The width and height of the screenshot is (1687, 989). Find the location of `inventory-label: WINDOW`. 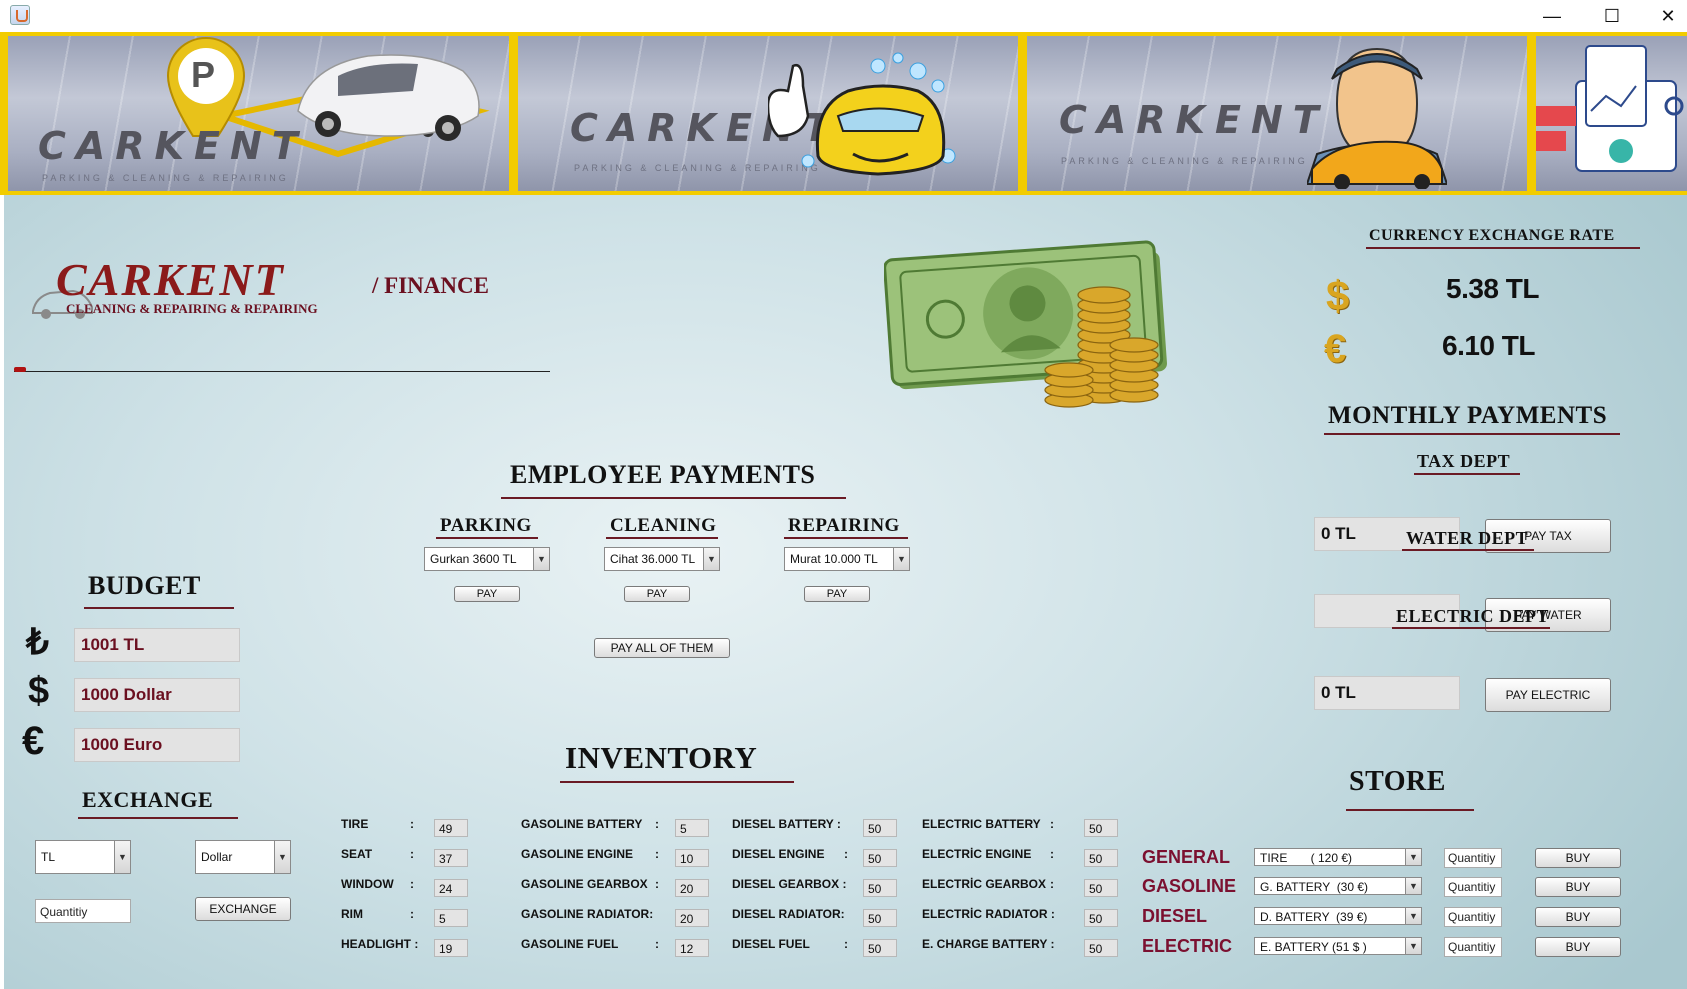

inventory-label: WINDOW is located at coordinates (367, 884).